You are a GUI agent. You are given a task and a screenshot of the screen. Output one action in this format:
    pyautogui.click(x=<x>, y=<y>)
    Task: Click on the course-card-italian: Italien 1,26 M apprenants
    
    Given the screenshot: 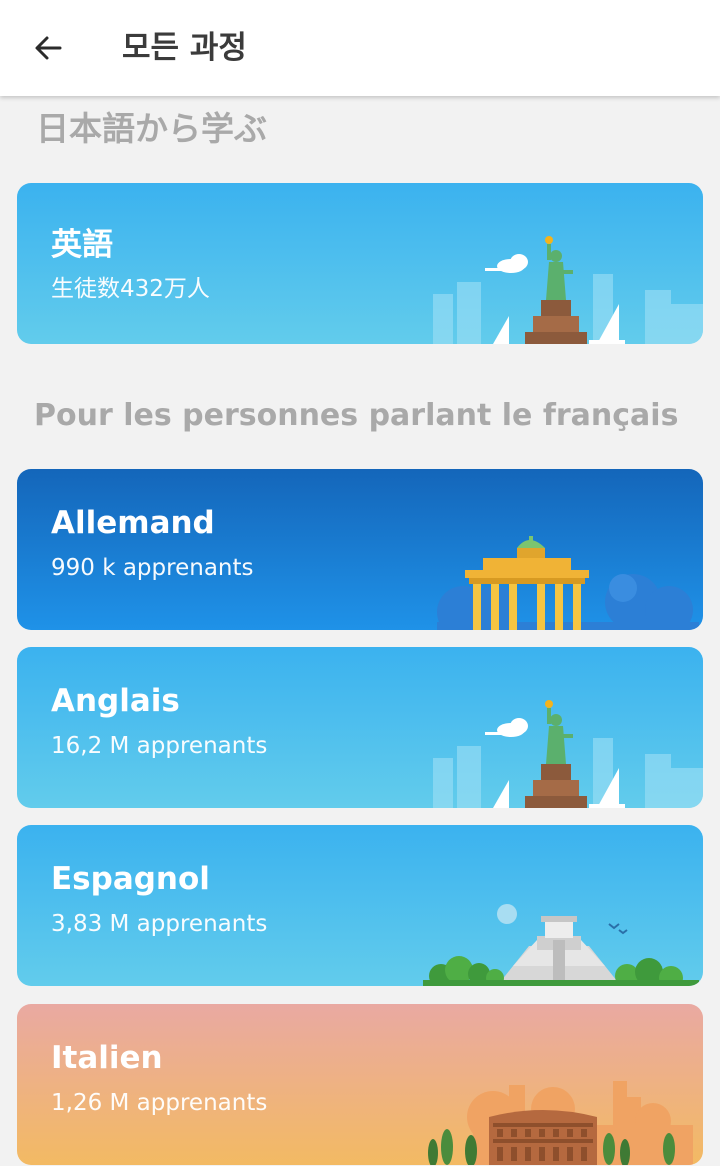 What is the action you would take?
    pyautogui.click(x=360, y=1084)
    